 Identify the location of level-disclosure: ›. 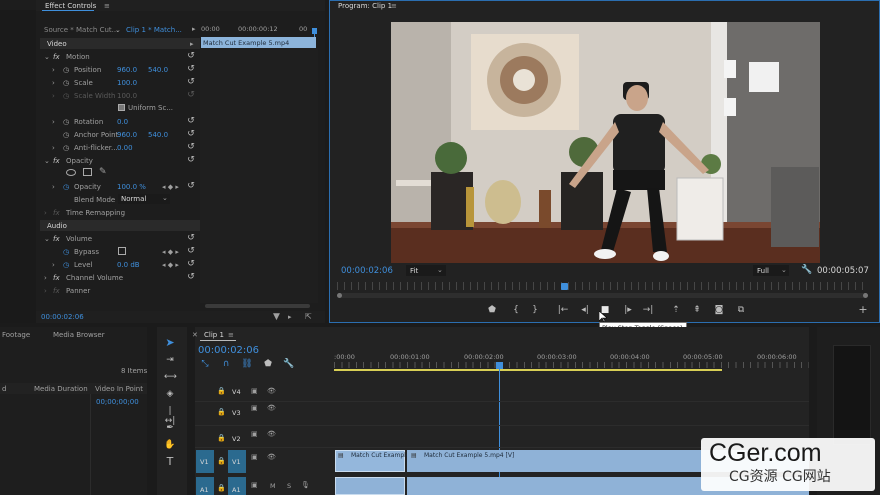
(53, 265).